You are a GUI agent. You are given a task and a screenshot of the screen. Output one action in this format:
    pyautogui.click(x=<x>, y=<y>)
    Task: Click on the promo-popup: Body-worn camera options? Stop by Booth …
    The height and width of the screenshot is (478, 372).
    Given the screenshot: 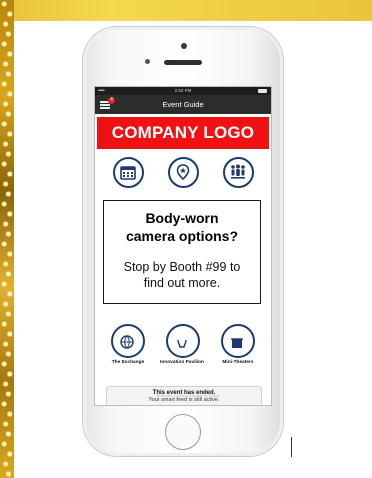 What is the action you would take?
    pyautogui.click(x=182, y=252)
    